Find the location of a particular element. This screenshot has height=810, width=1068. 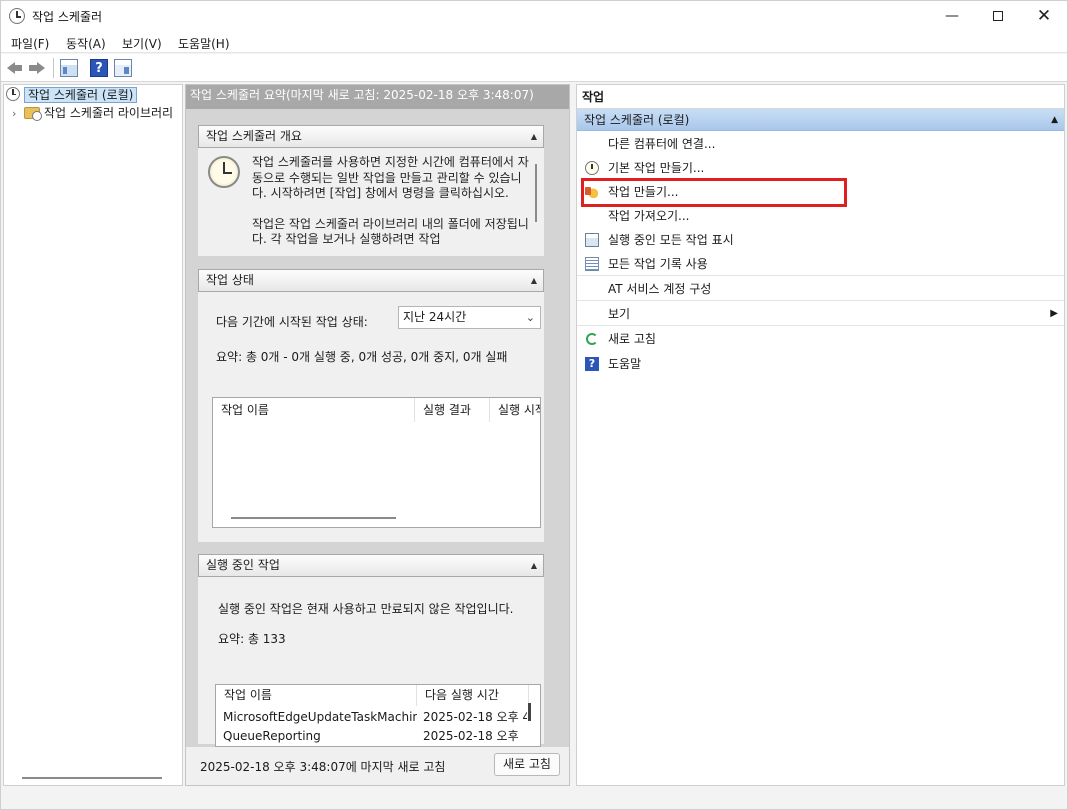

table-row-next-run: 2025-02-18 오후 4 is located at coordinates (475, 717).